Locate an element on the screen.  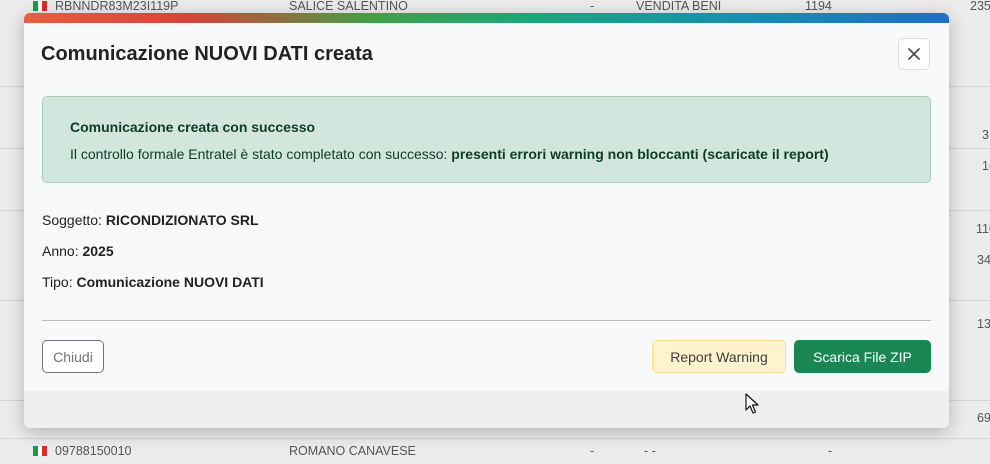
close-button is located at coordinates (914, 54).